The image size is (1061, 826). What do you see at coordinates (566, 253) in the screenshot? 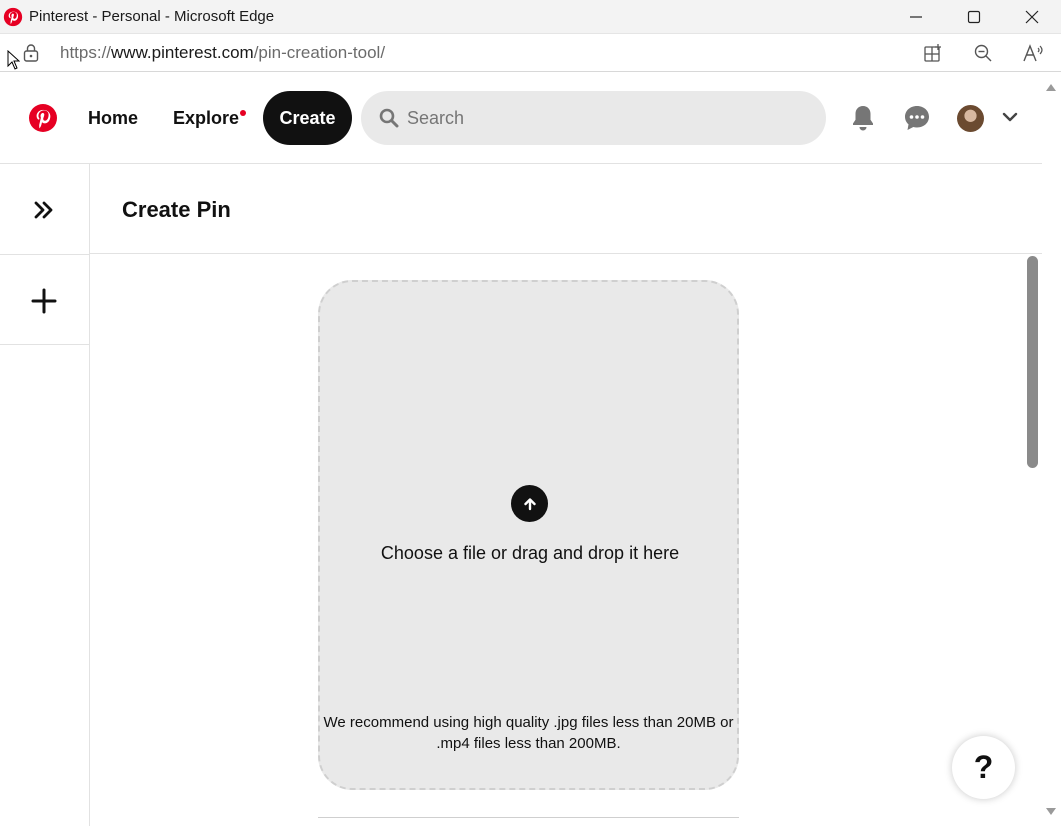
I see `title-divider` at bounding box center [566, 253].